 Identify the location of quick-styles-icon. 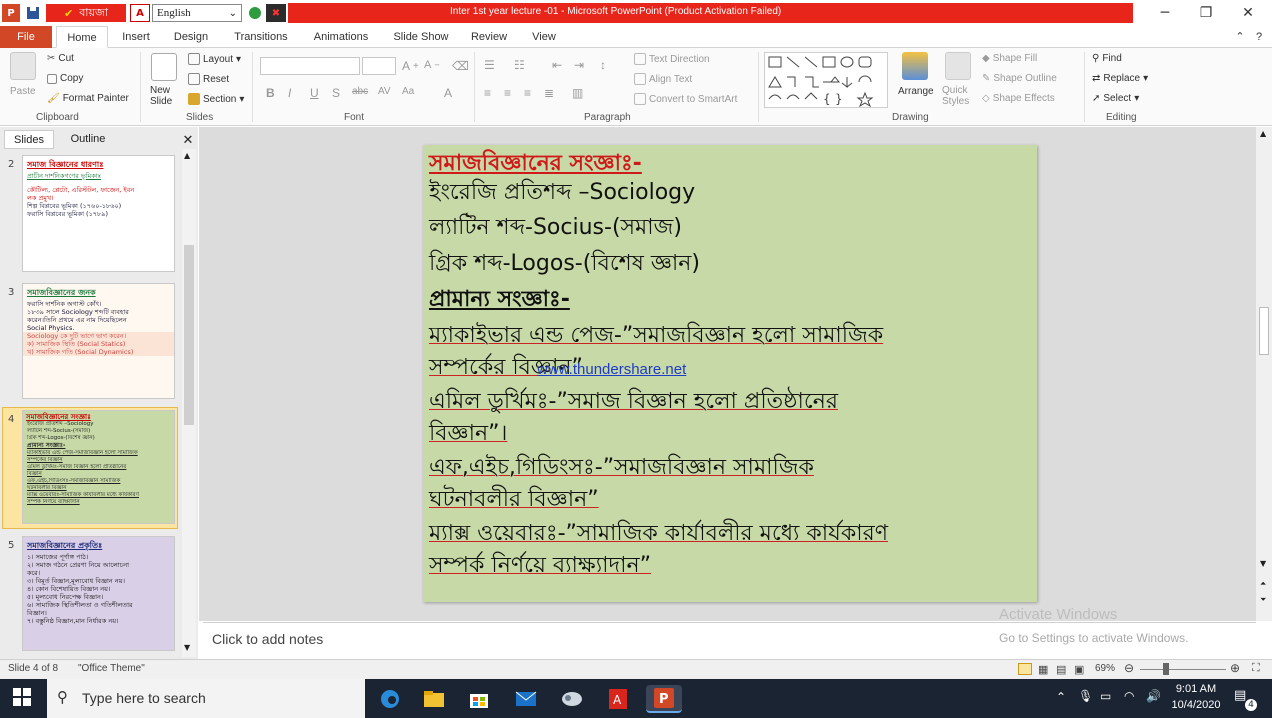
(958, 66).